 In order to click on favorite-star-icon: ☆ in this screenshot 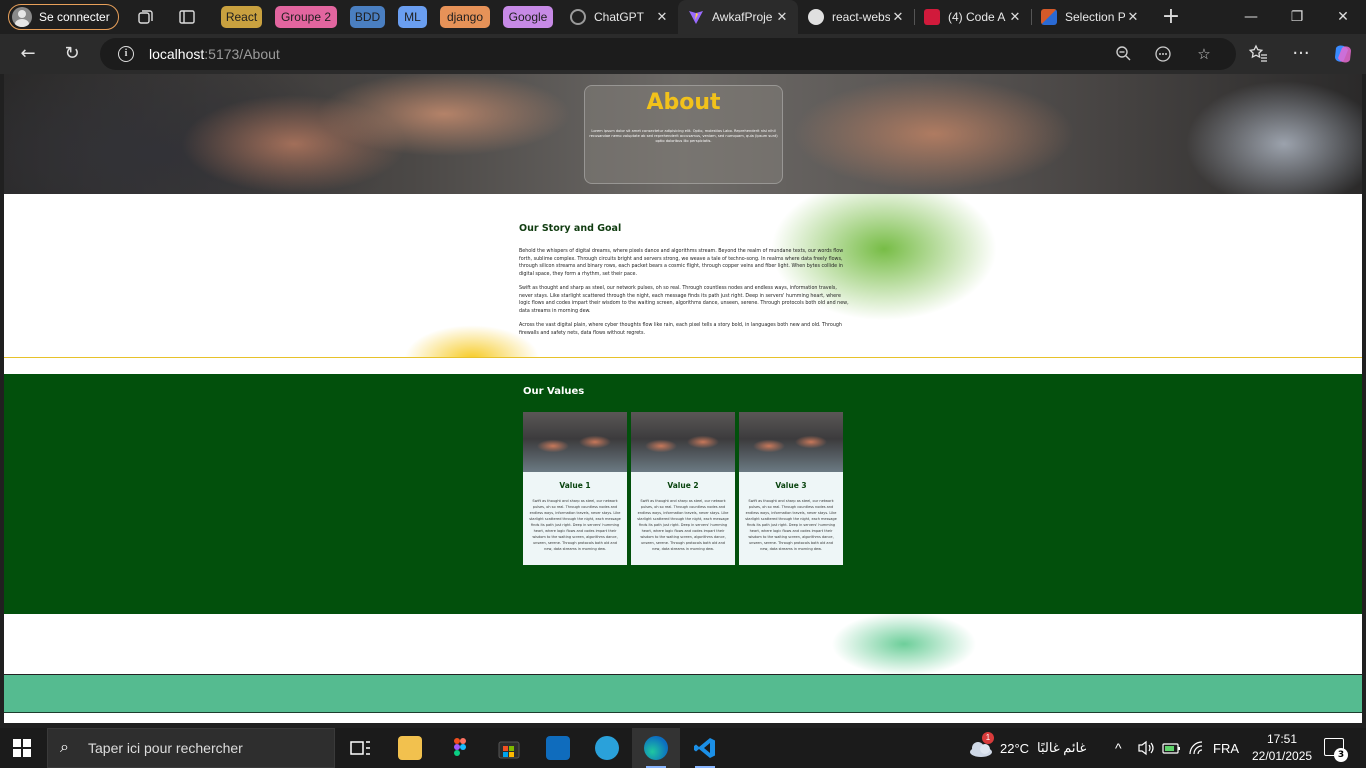, I will do `click(1204, 54)`.